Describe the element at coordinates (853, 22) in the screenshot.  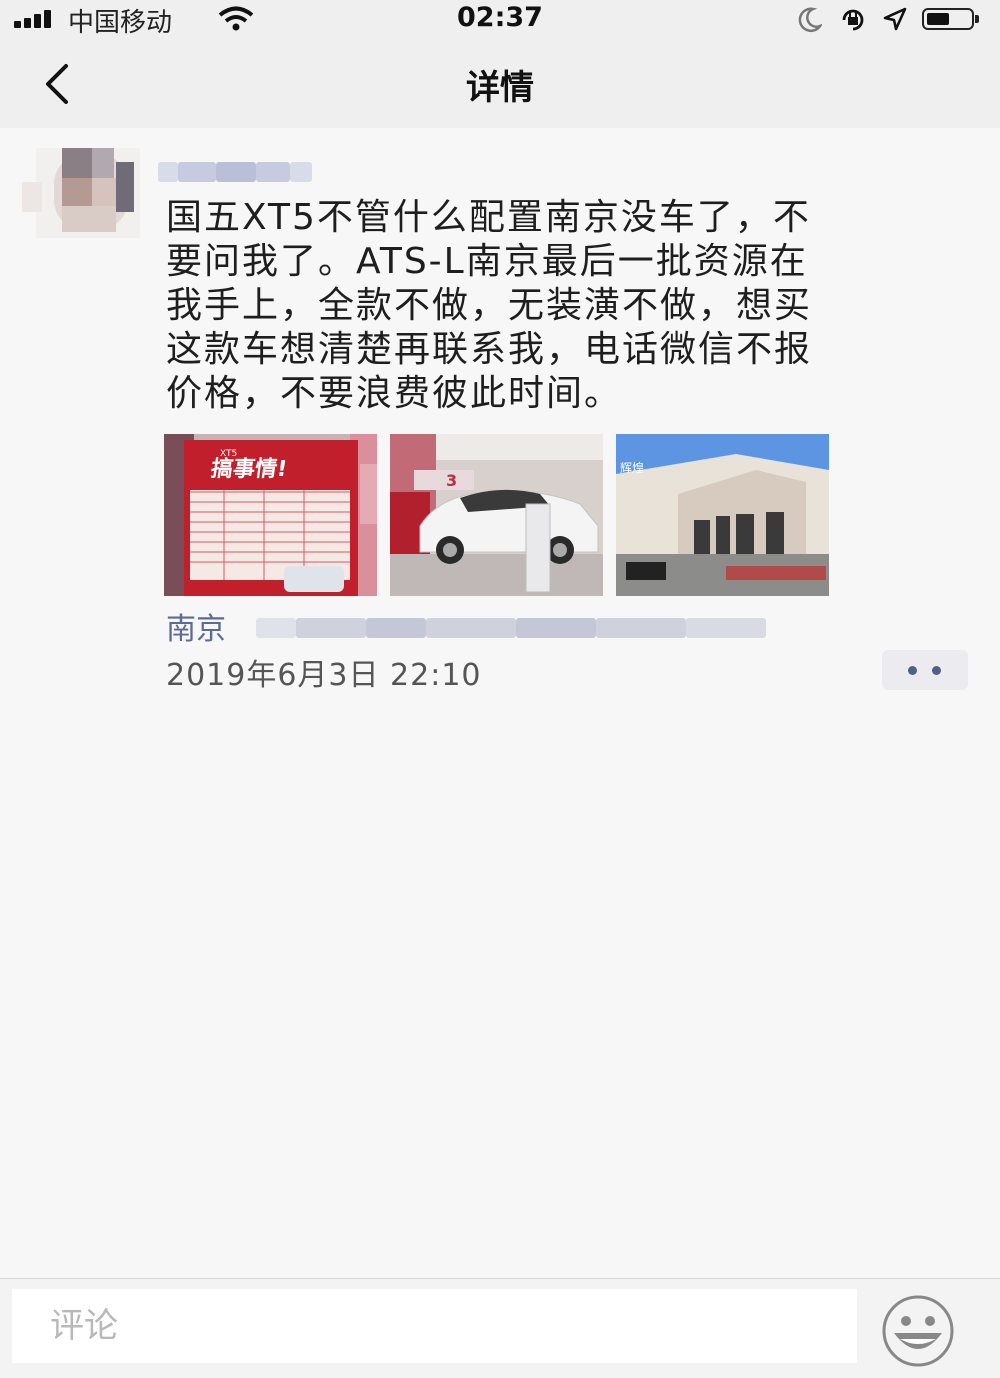
I see `rotation-lock-icon` at that location.